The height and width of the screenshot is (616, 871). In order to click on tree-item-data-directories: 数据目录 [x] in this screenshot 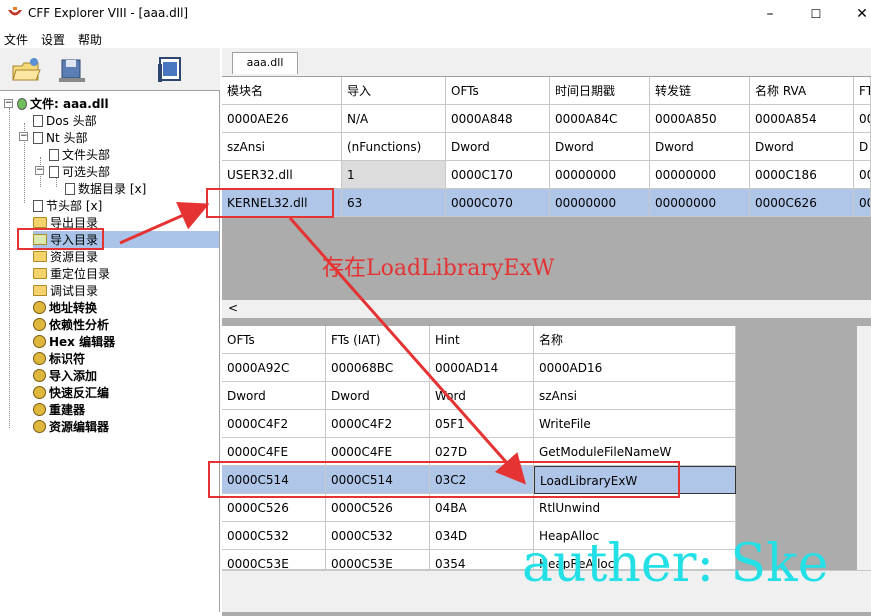, I will do `click(105, 188)`.